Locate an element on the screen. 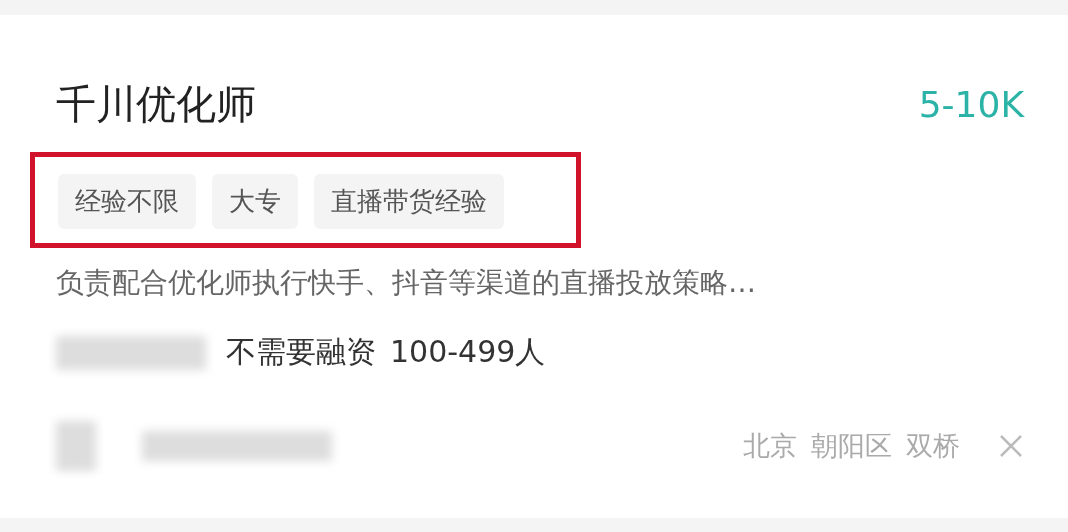 Image resolution: width=1068 pixels, height=532 pixels. job-title: 千川优化师 is located at coordinates (156, 104).